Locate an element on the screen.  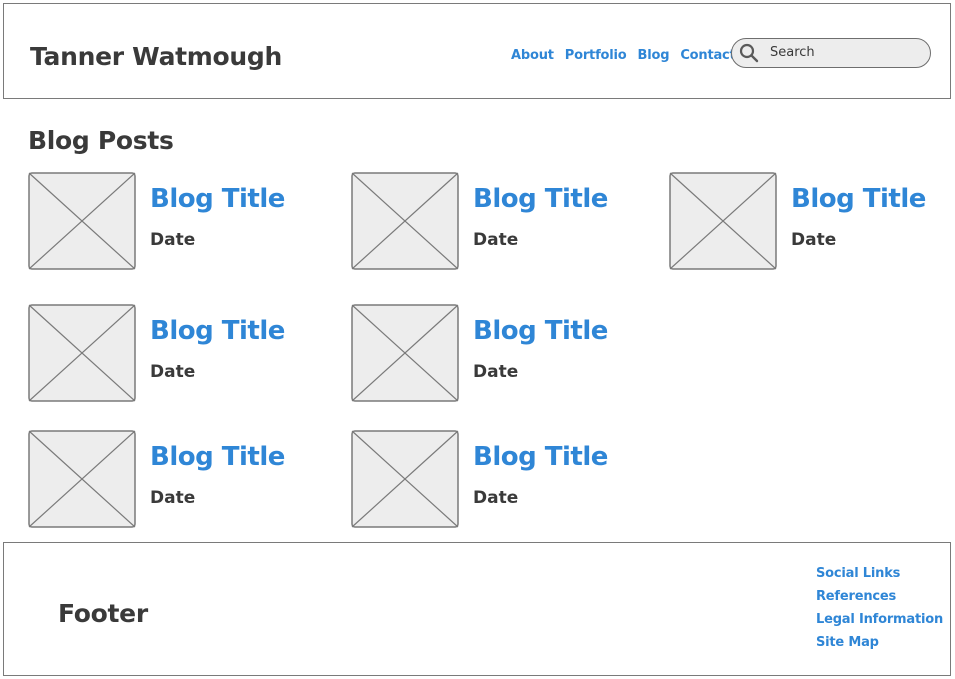
footer-link-legal: Legal Information is located at coordinates (879, 619).